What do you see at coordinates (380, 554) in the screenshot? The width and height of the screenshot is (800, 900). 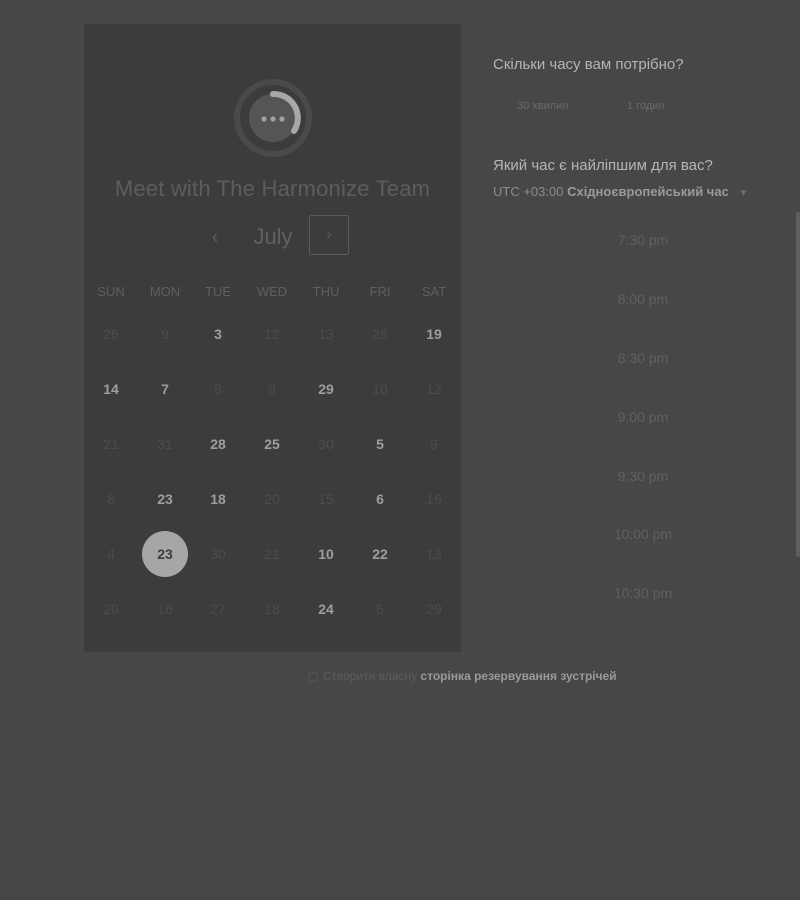 I see `calendar-day: 22` at bounding box center [380, 554].